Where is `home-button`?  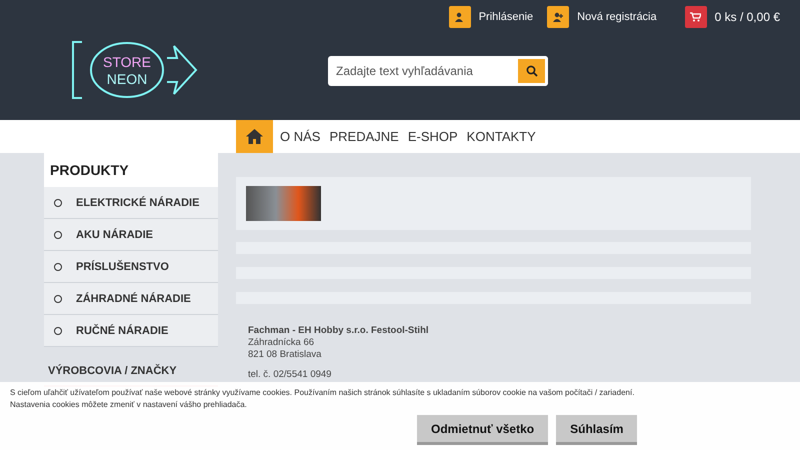 home-button is located at coordinates (254, 136).